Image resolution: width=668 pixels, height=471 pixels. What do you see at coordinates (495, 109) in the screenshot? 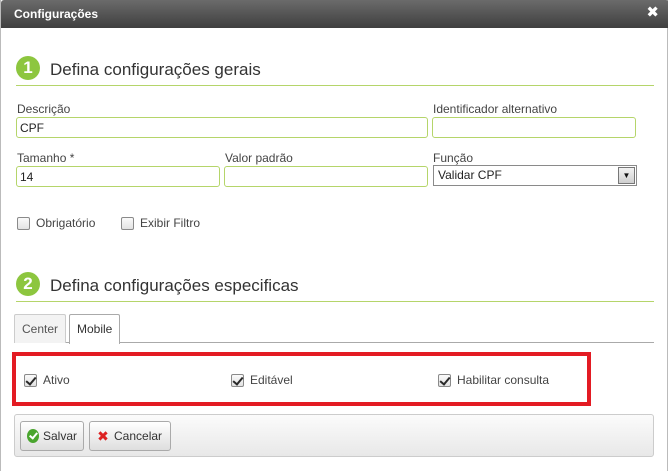
I see `identificador-label: Identificador alternativo` at bounding box center [495, 109].